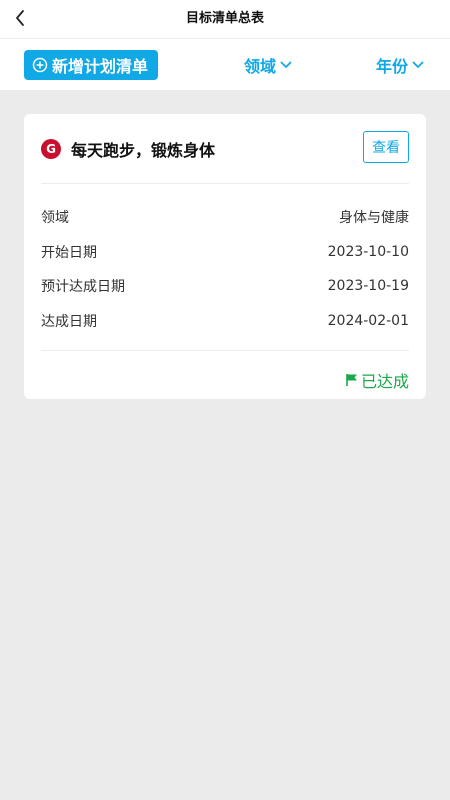  I want to click on domain-filter-label: 领域, so click(260, 66).